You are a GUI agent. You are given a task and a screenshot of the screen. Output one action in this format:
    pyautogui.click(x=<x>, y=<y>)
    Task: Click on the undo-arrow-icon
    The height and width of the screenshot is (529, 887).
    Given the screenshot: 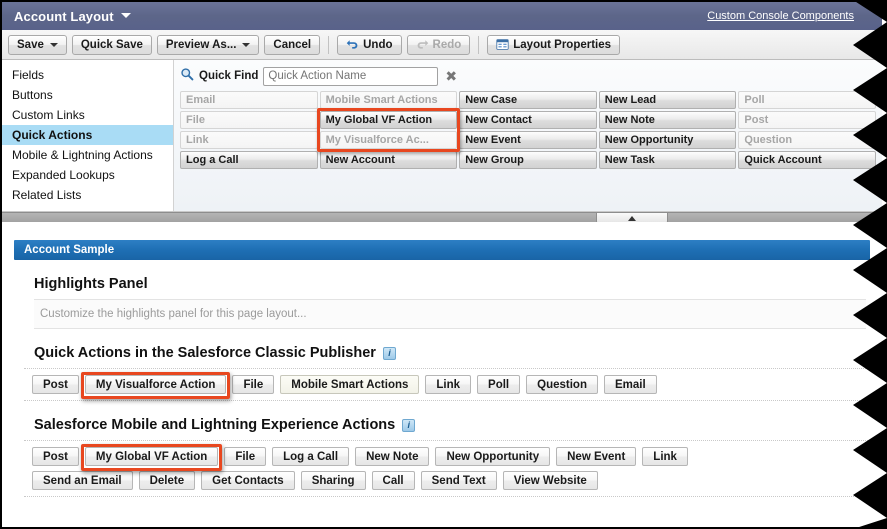 What is the action you would take?
    pyautogui.click(x=352, y=44)
    